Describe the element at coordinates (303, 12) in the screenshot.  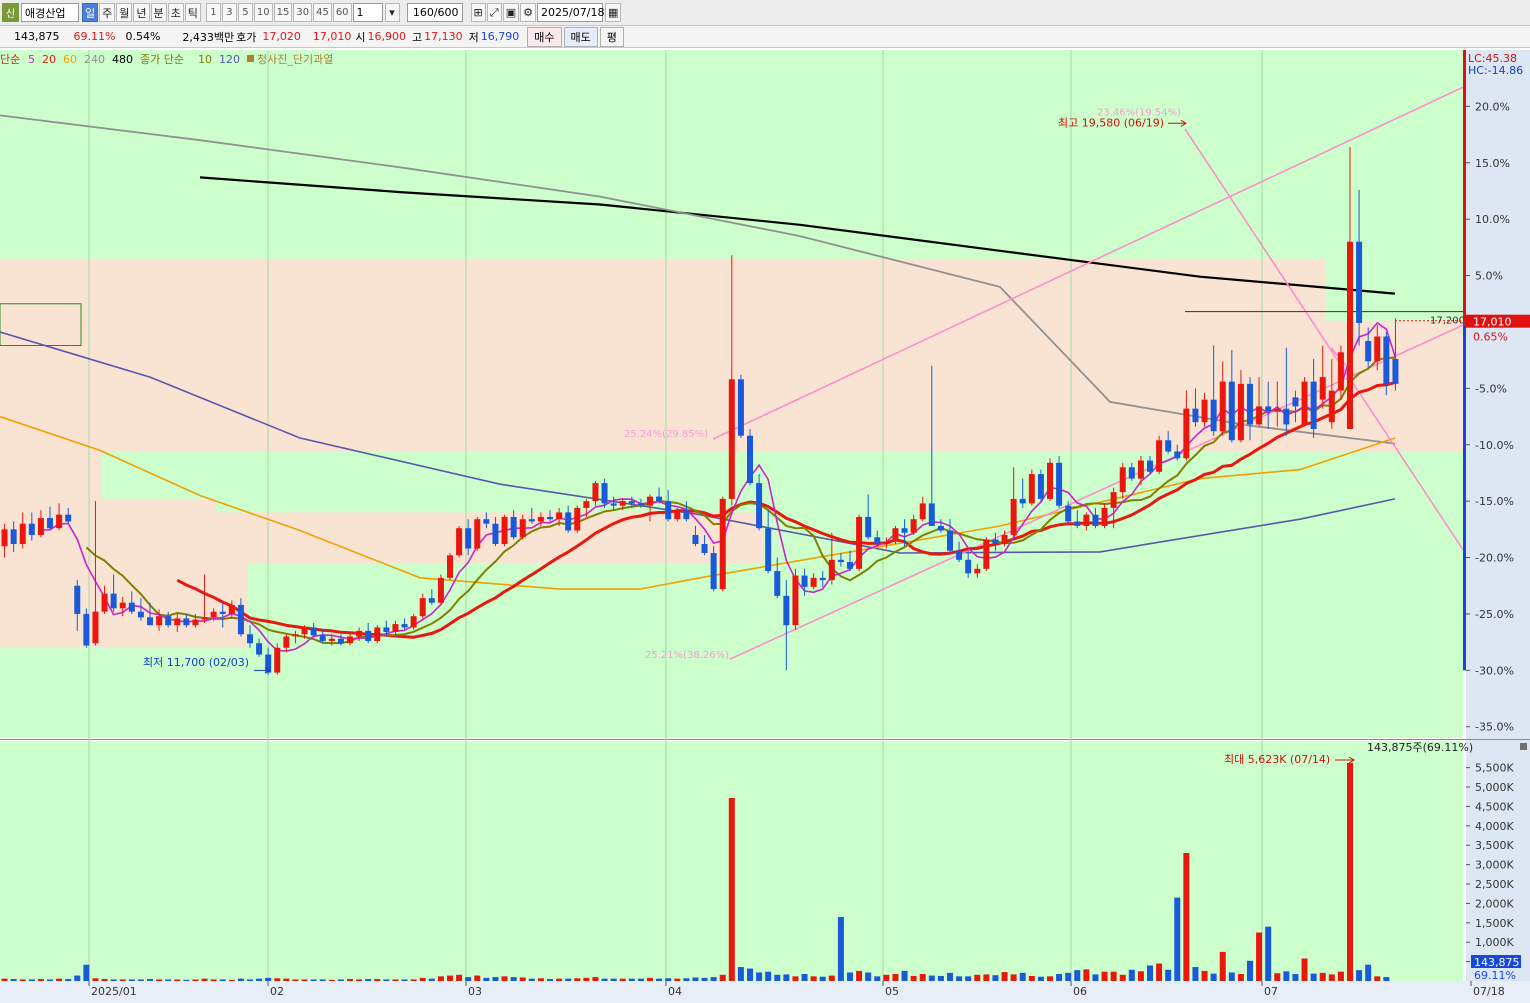
I see `interval-button-30: 30` at that location.